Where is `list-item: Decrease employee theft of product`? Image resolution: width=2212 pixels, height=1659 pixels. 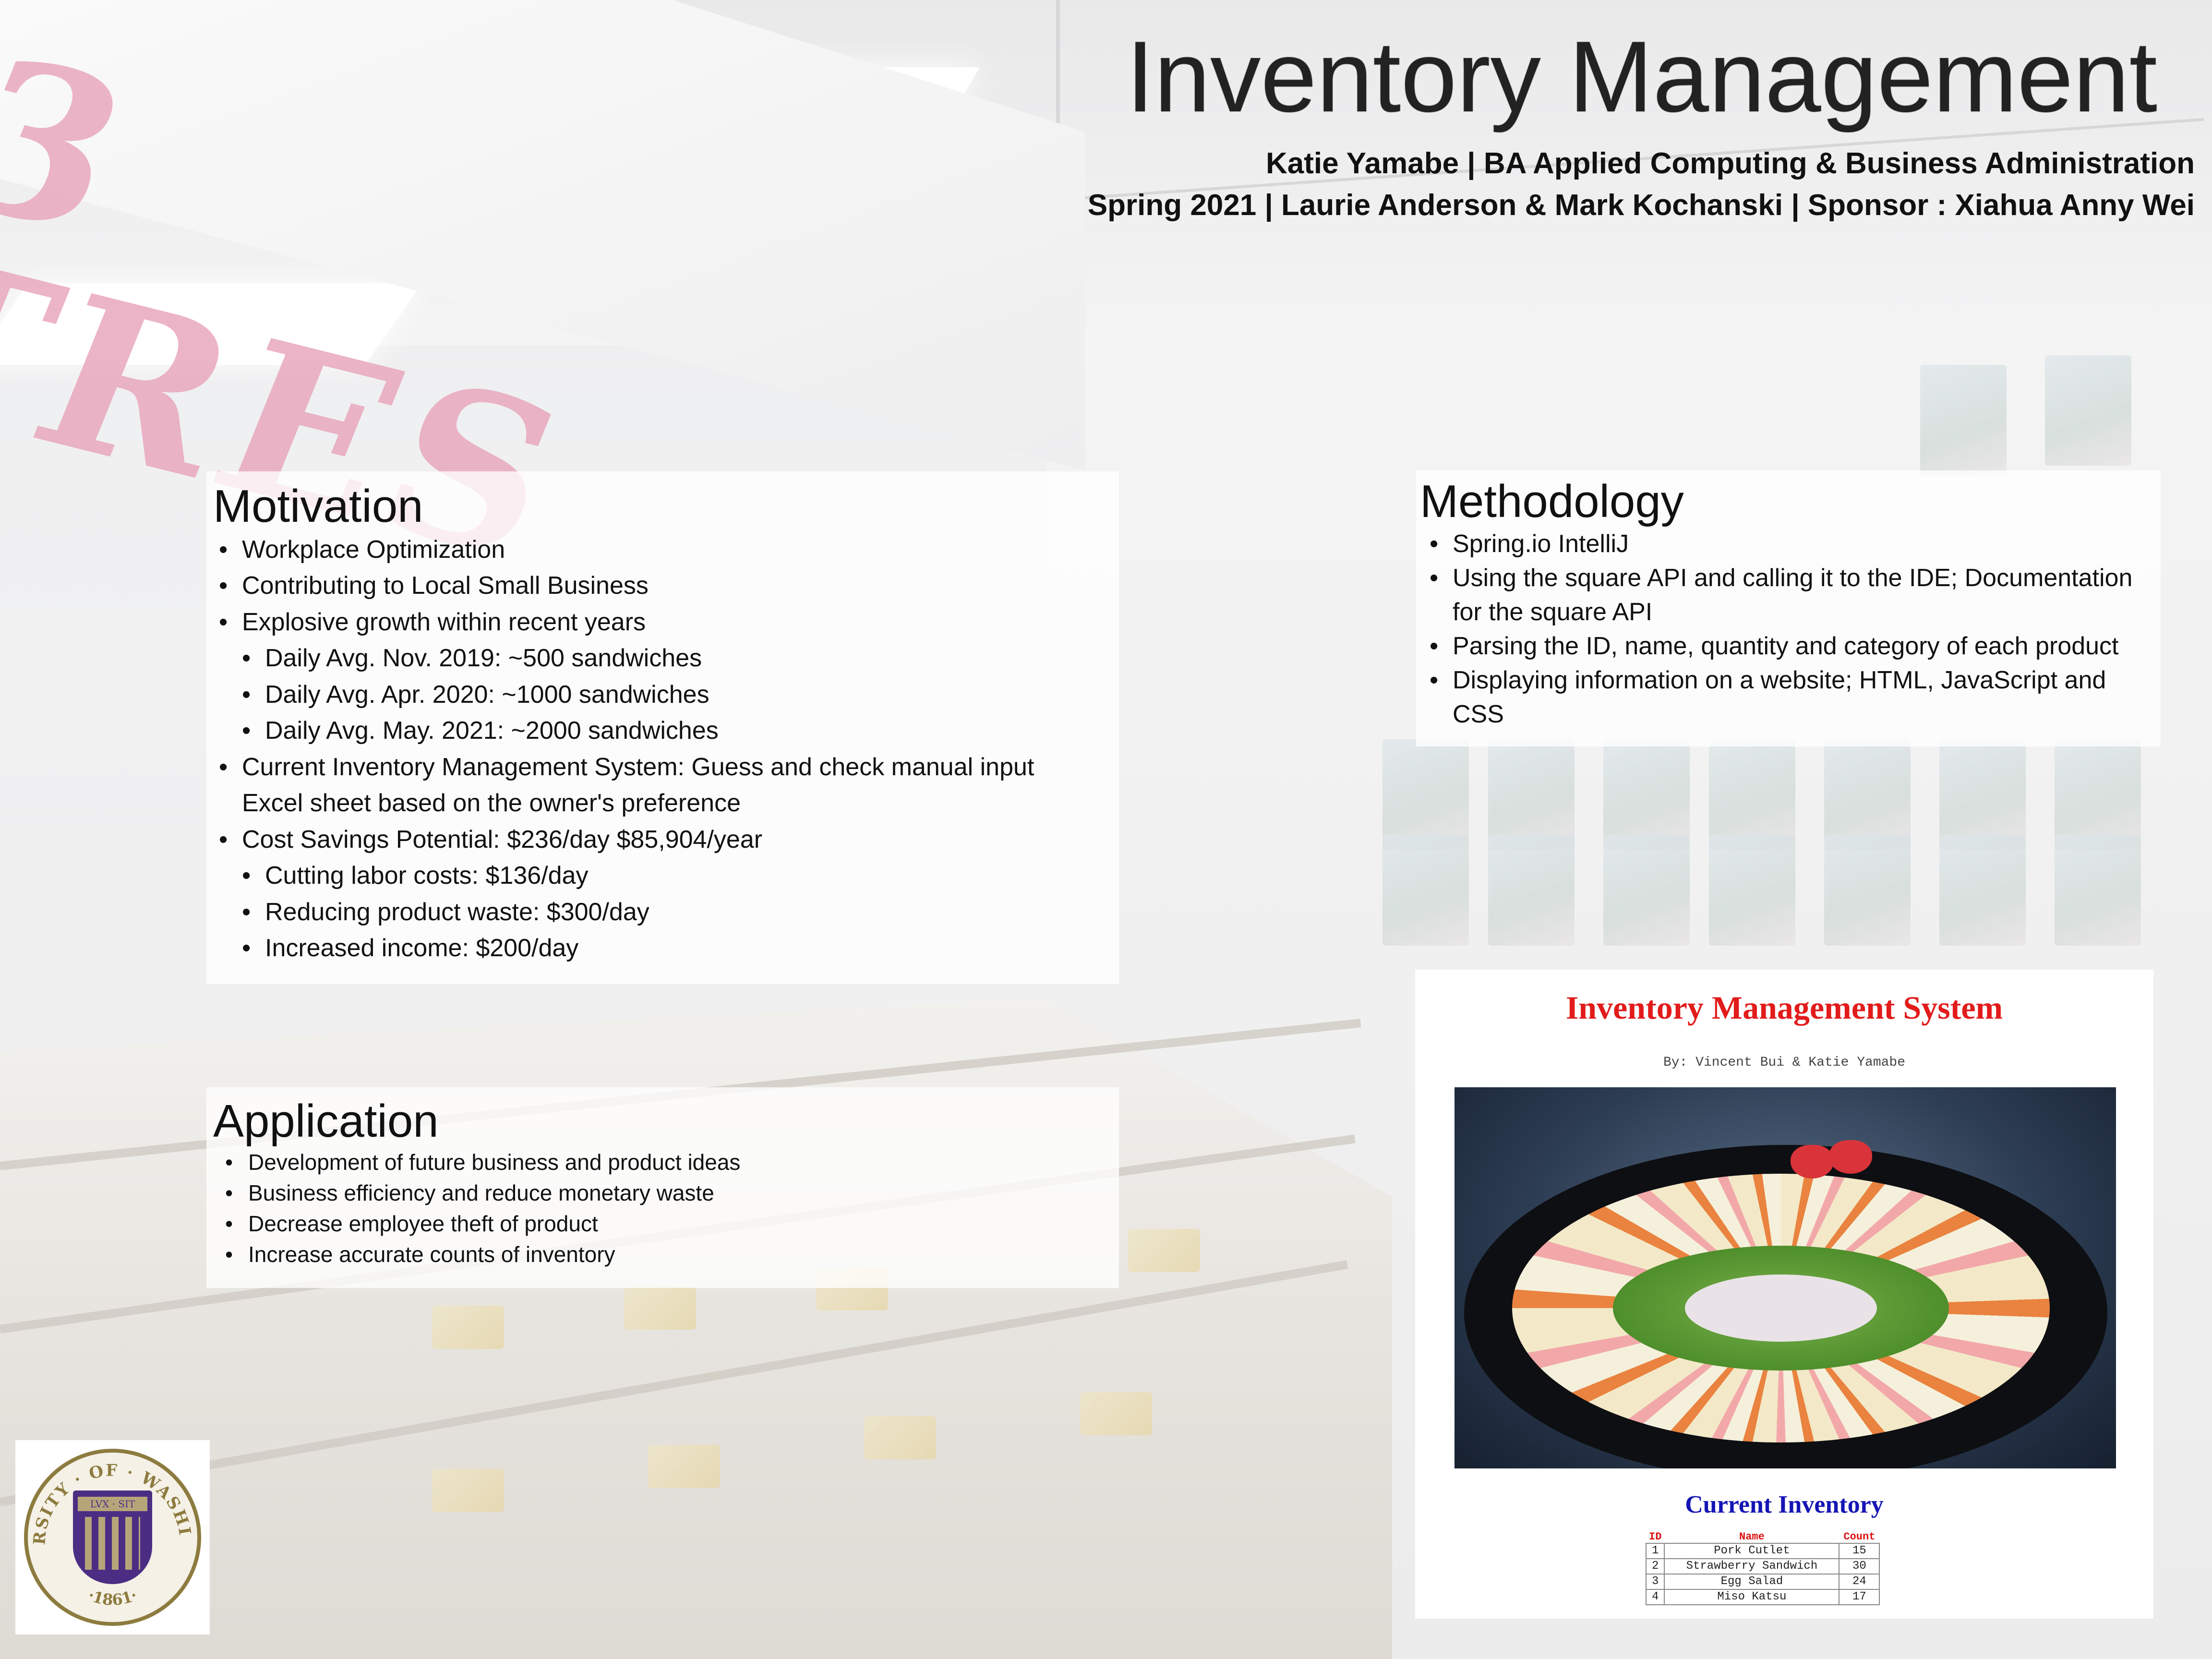
list-item: Decrease employee theft of product is located at coordinates (669, 1223).